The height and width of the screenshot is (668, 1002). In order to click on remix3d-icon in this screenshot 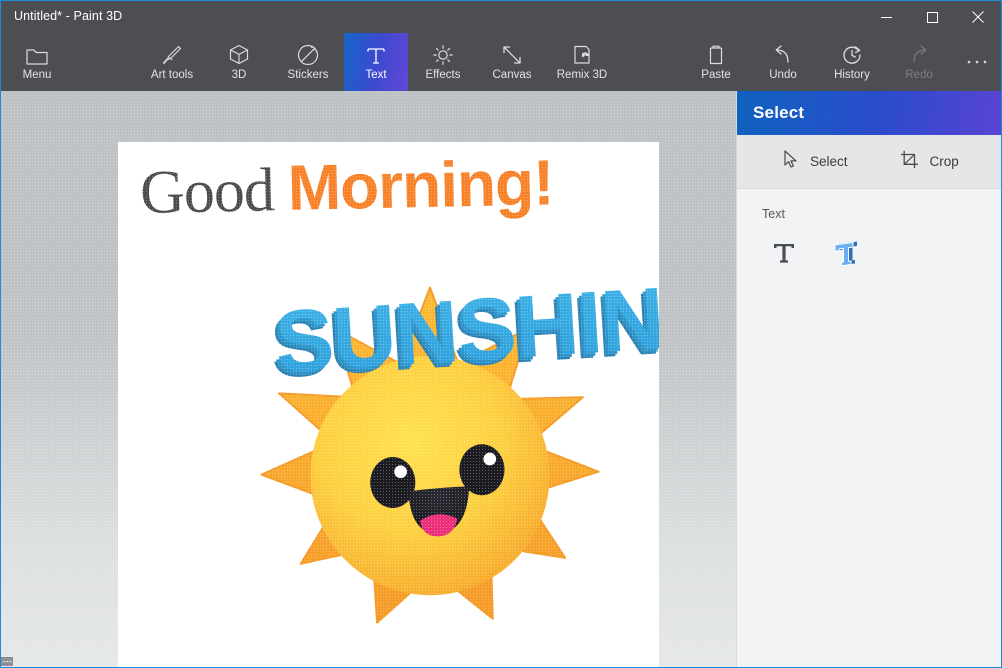, I will do `click(582, 54)`.